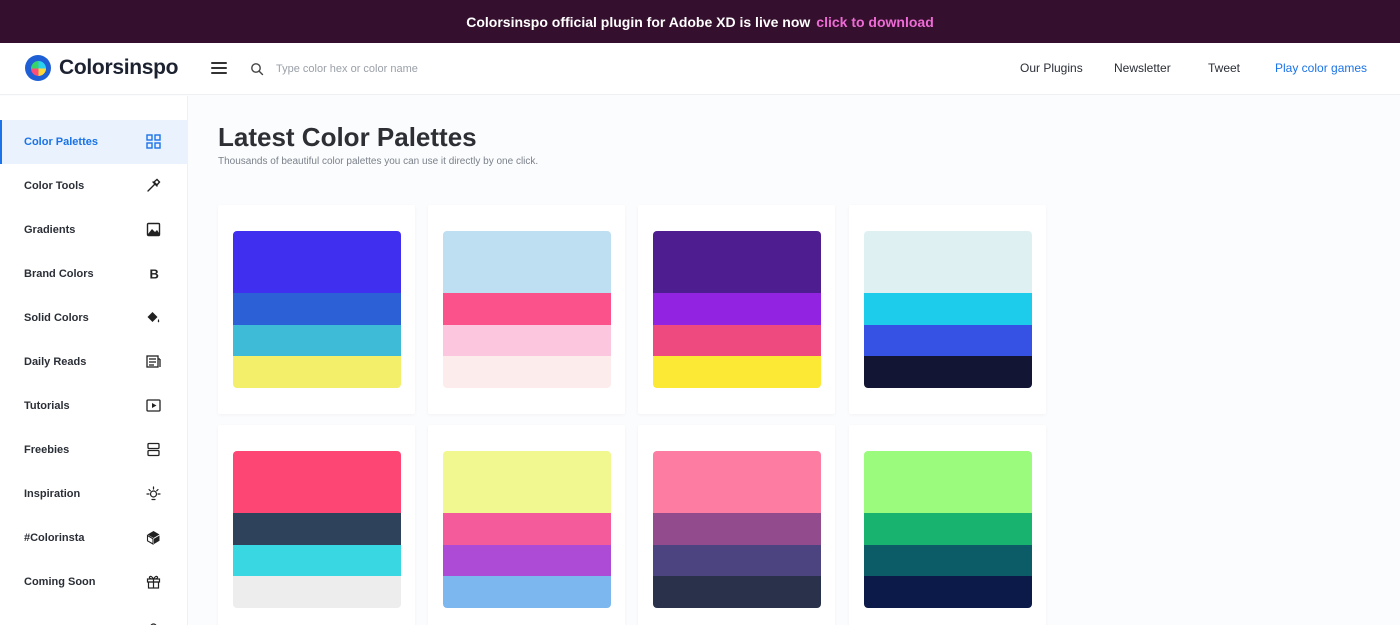  What do you see at coordinates (54, 186) in the screenshot?
I see `sidebar-item-label: Color Tools` at bounding box center [54, 186].